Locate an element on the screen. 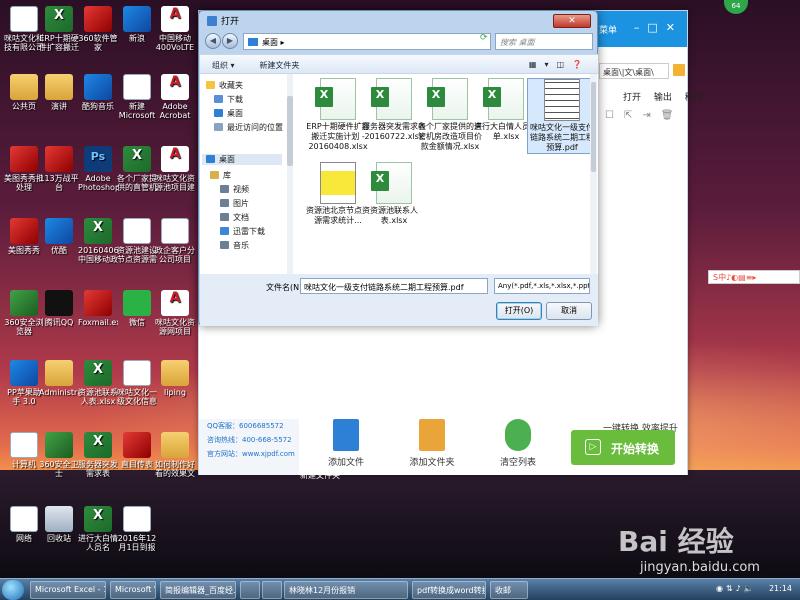  nav-thunder: 迅雷下载 is located at coordinates (242, 231).